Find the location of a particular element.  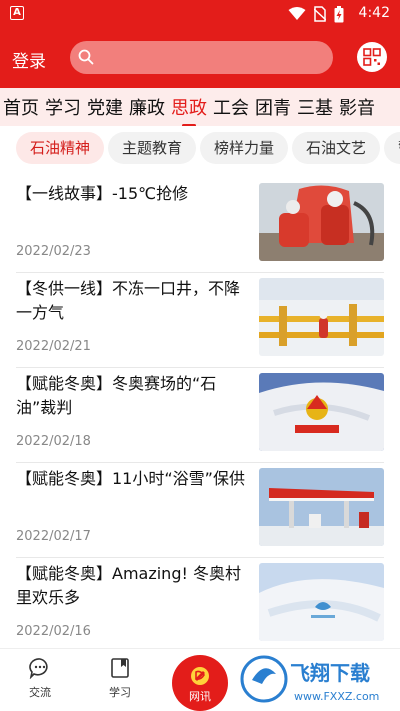

news-date: 2022/02/17 is located at coordinates (53, 536).